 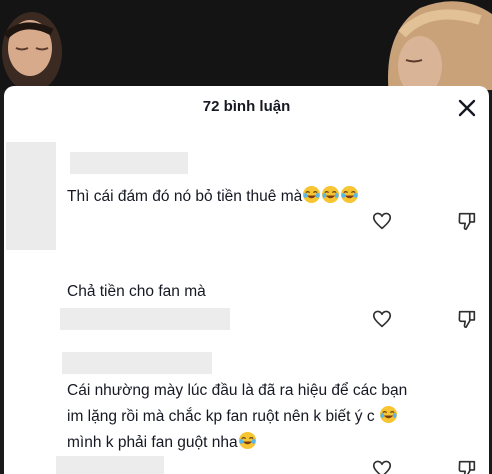 I want to click on close-icon, so click(x=467, y=108).